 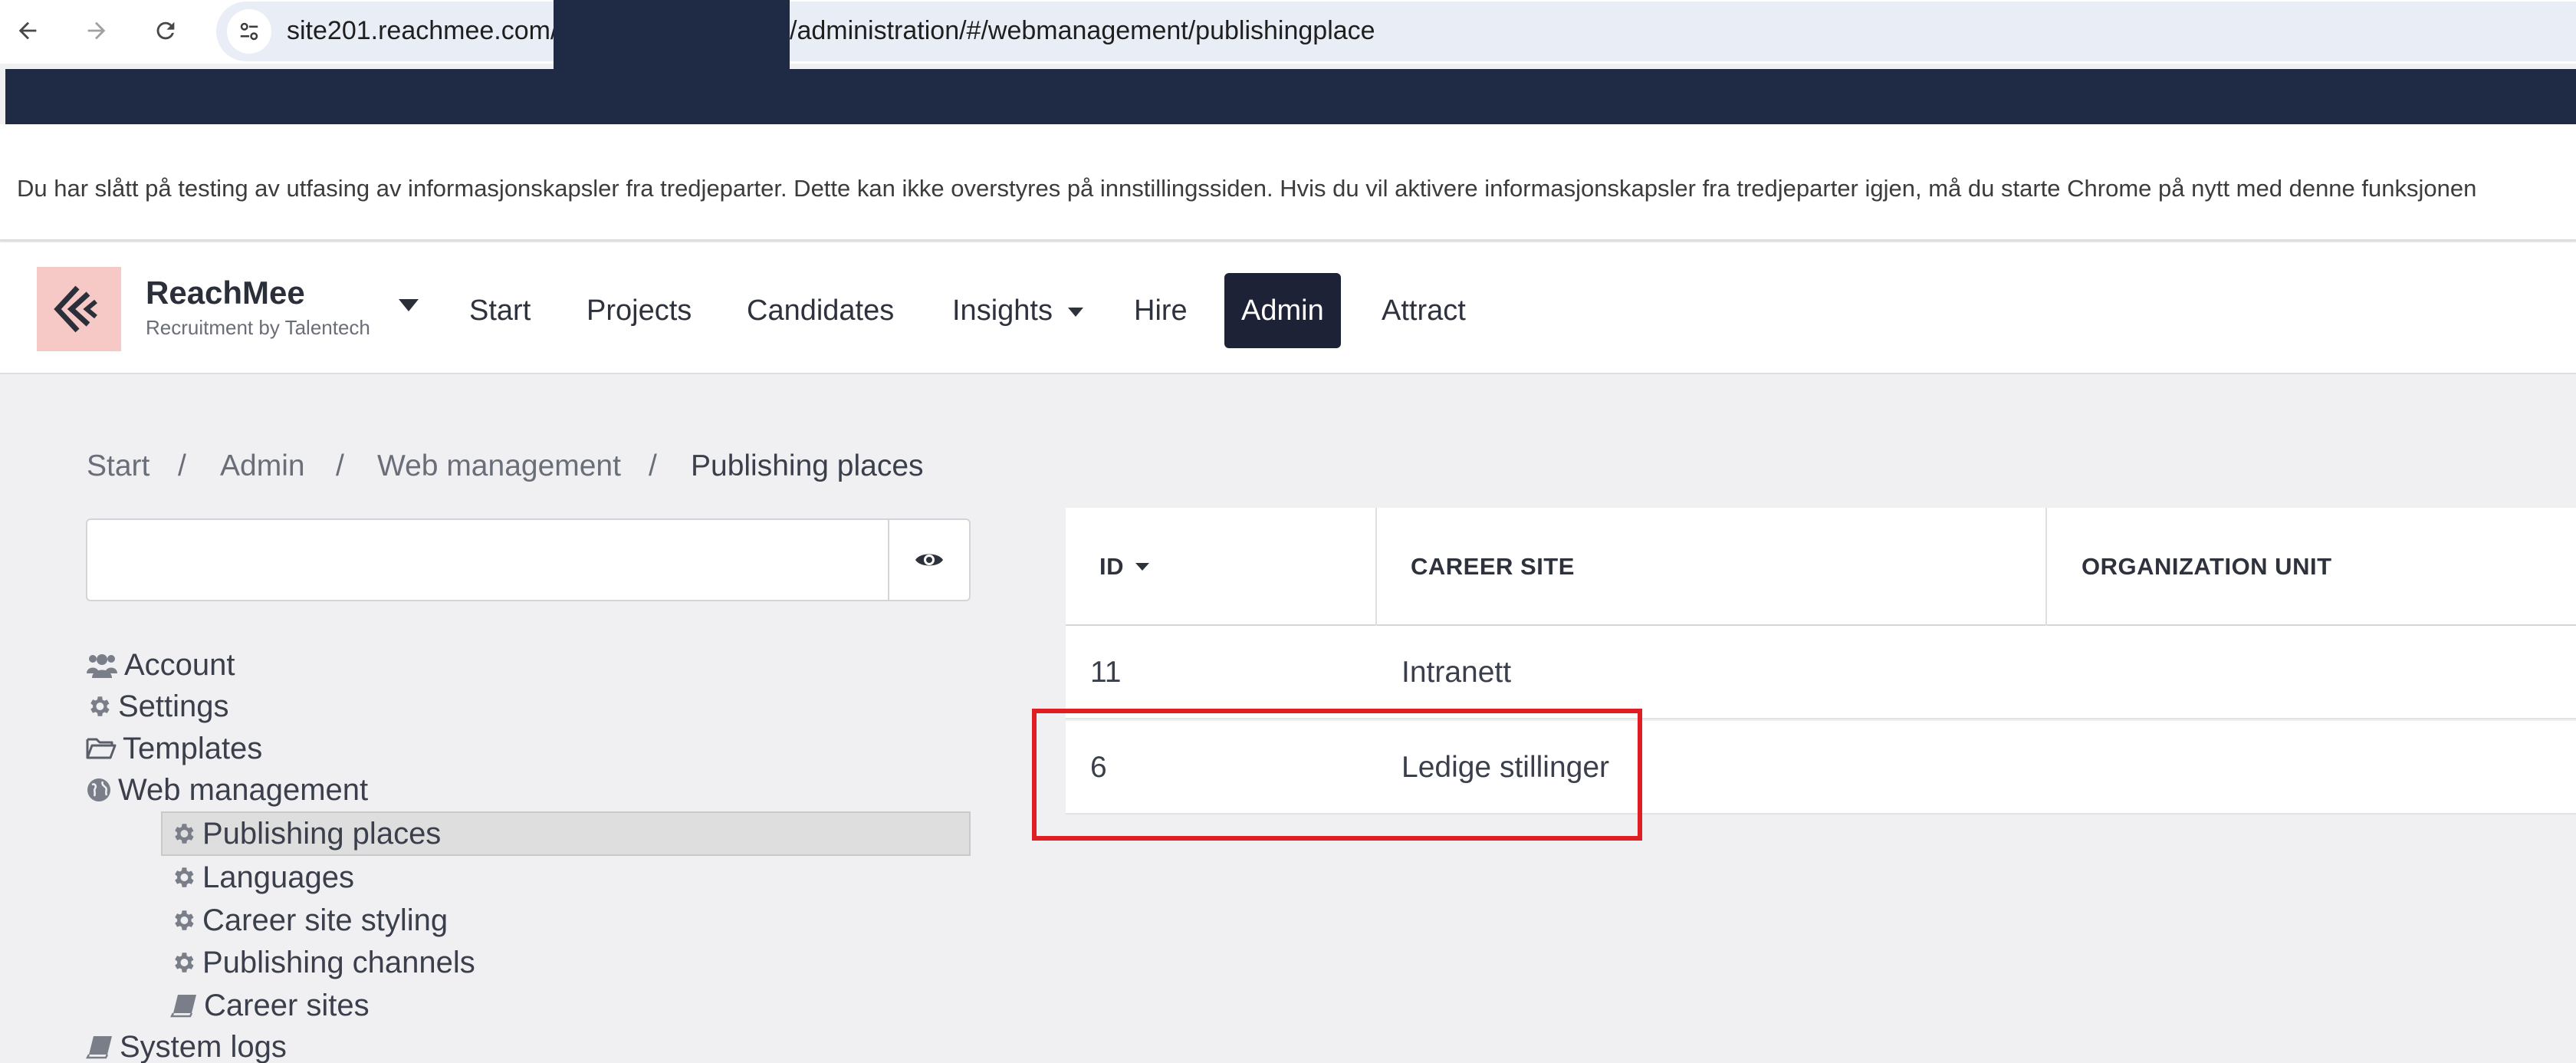 I want to click on nav-hire: Hire, so click(x=1161, y=310).